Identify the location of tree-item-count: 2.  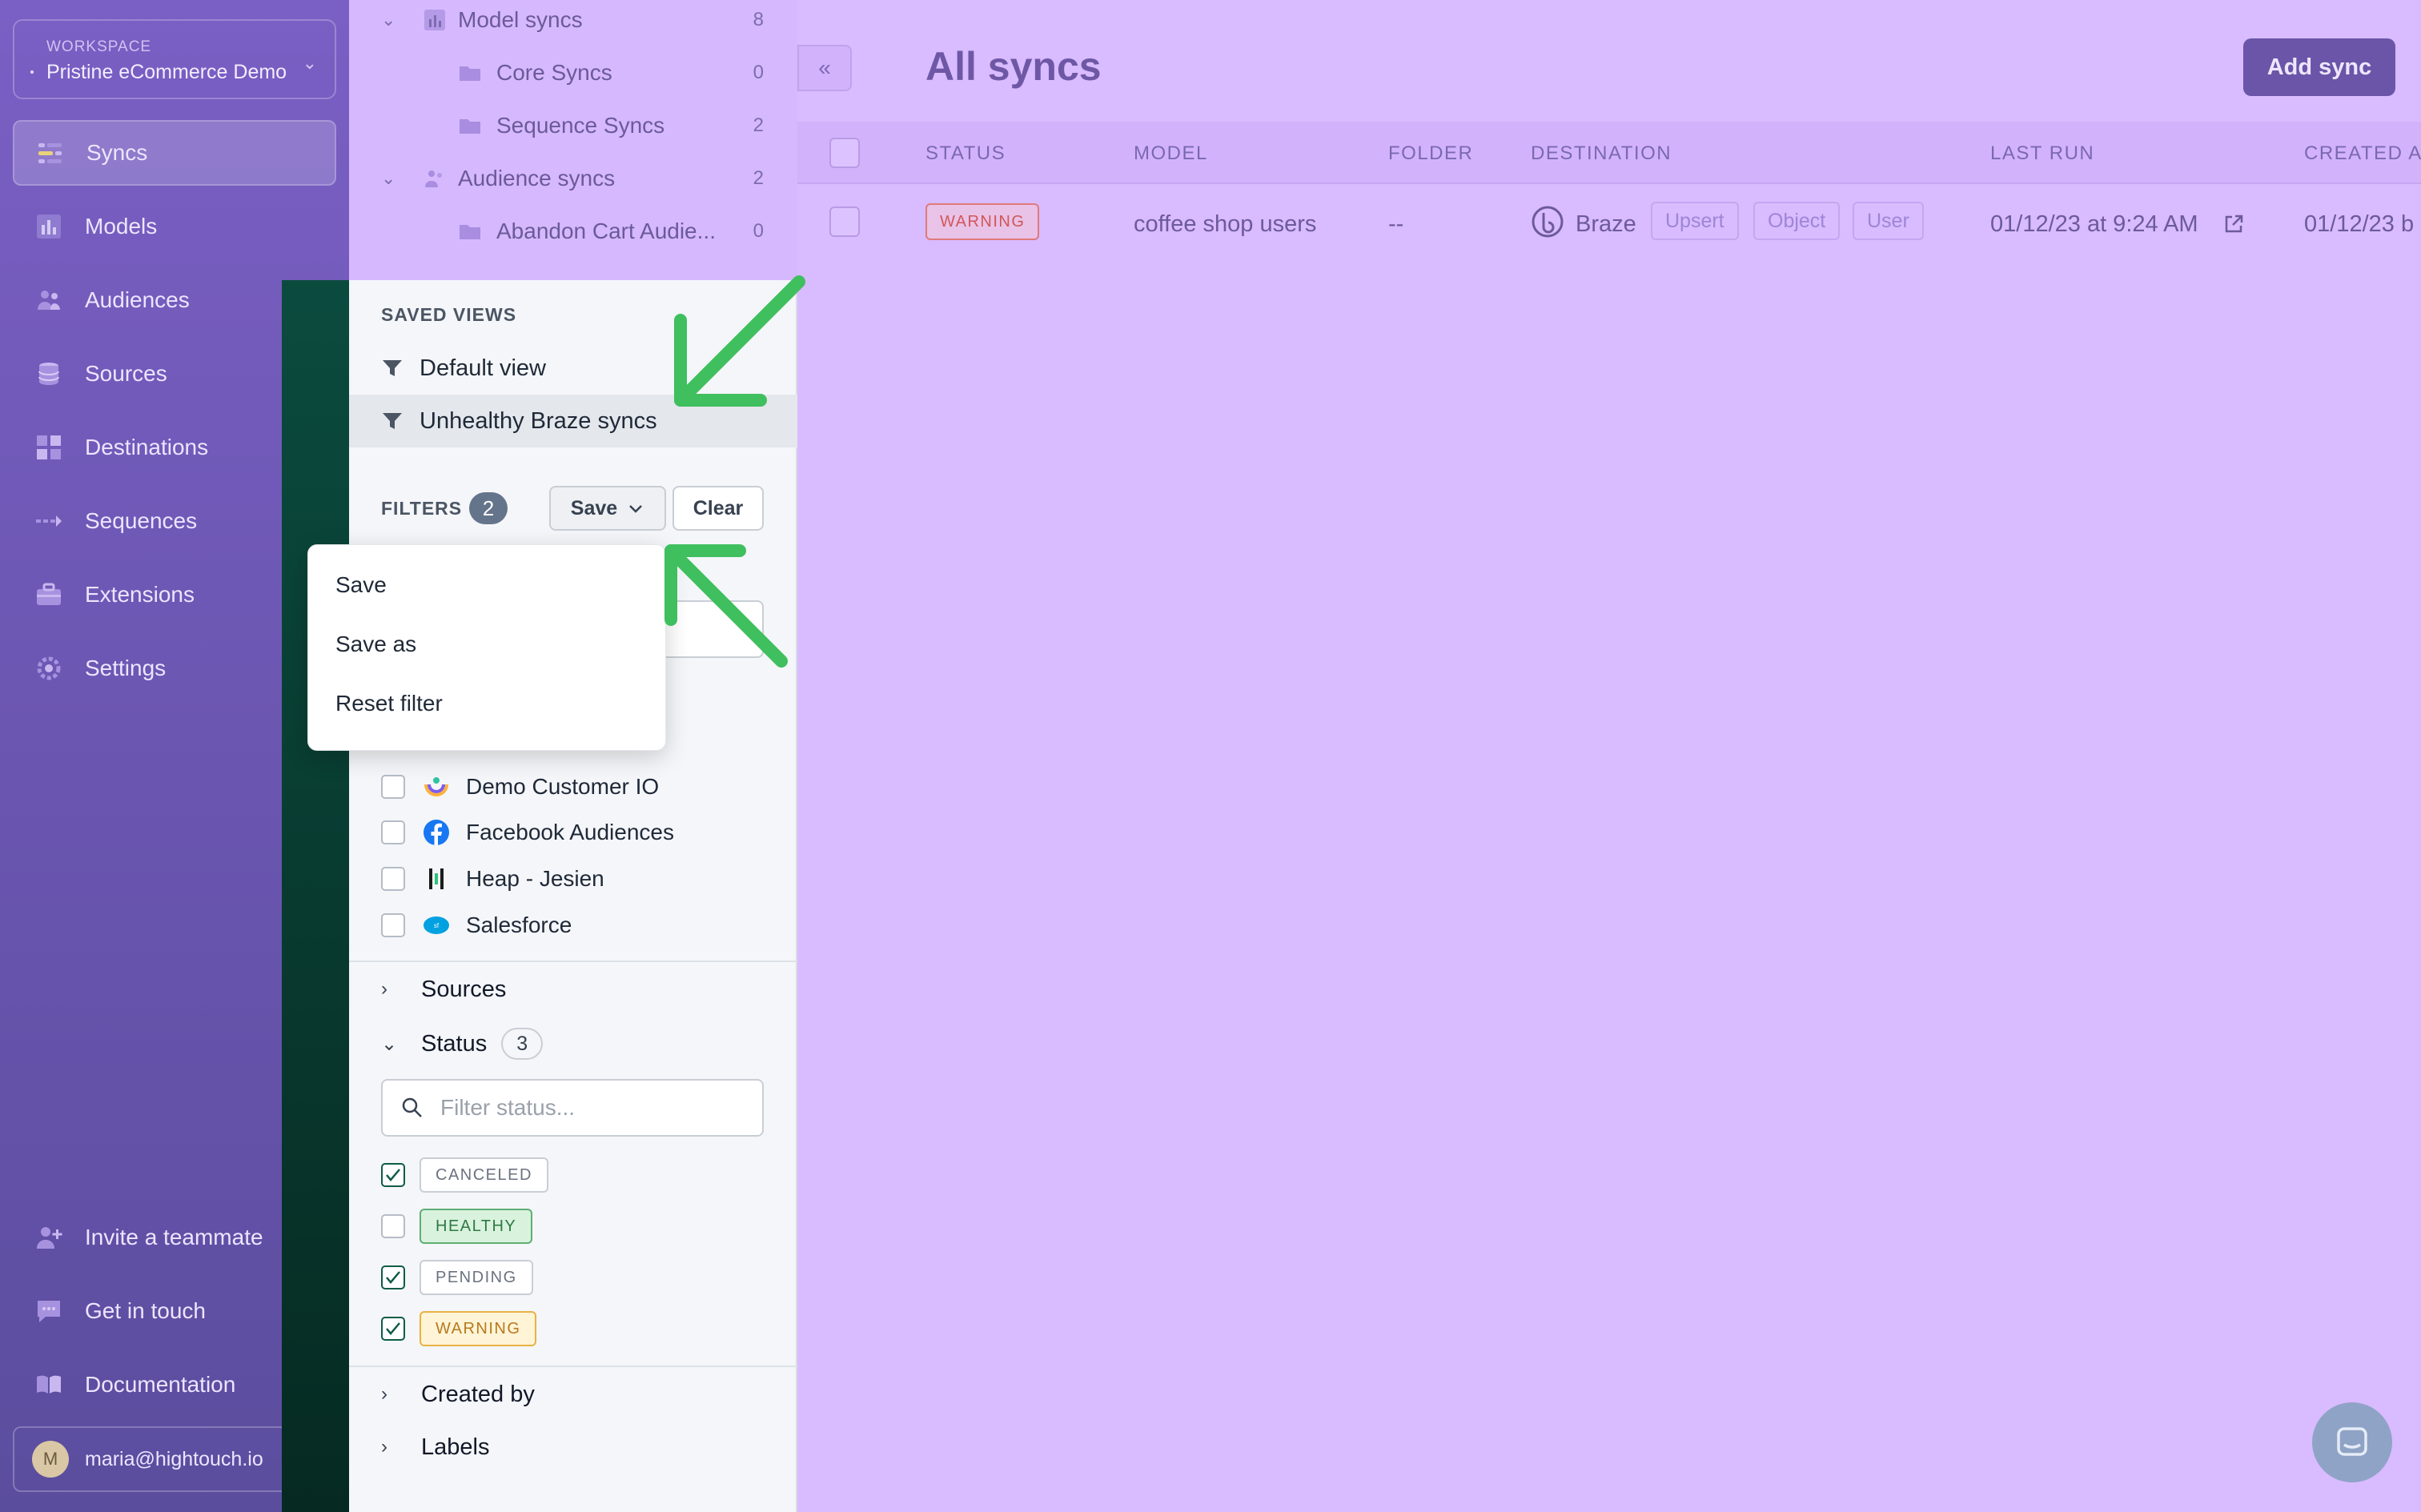
(759, 178).